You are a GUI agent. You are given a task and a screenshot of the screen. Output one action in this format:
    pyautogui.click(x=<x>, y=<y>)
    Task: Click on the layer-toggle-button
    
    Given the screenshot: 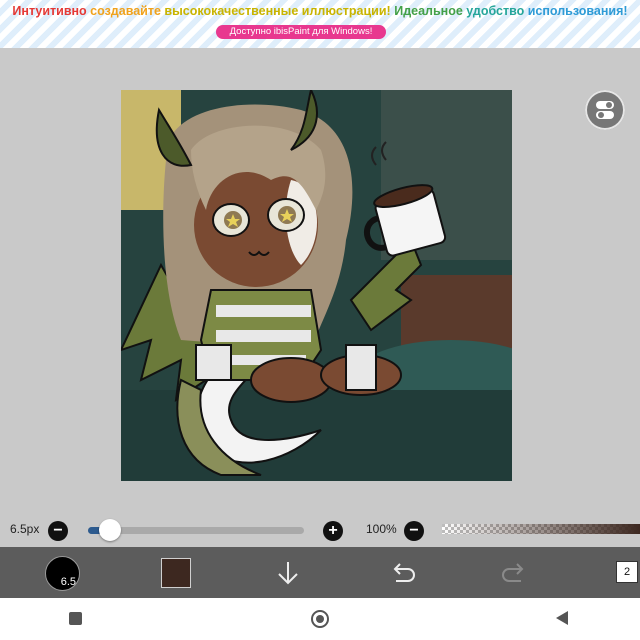 What is the action you would take?
    pyautogui.click(x=605, y=110)
    